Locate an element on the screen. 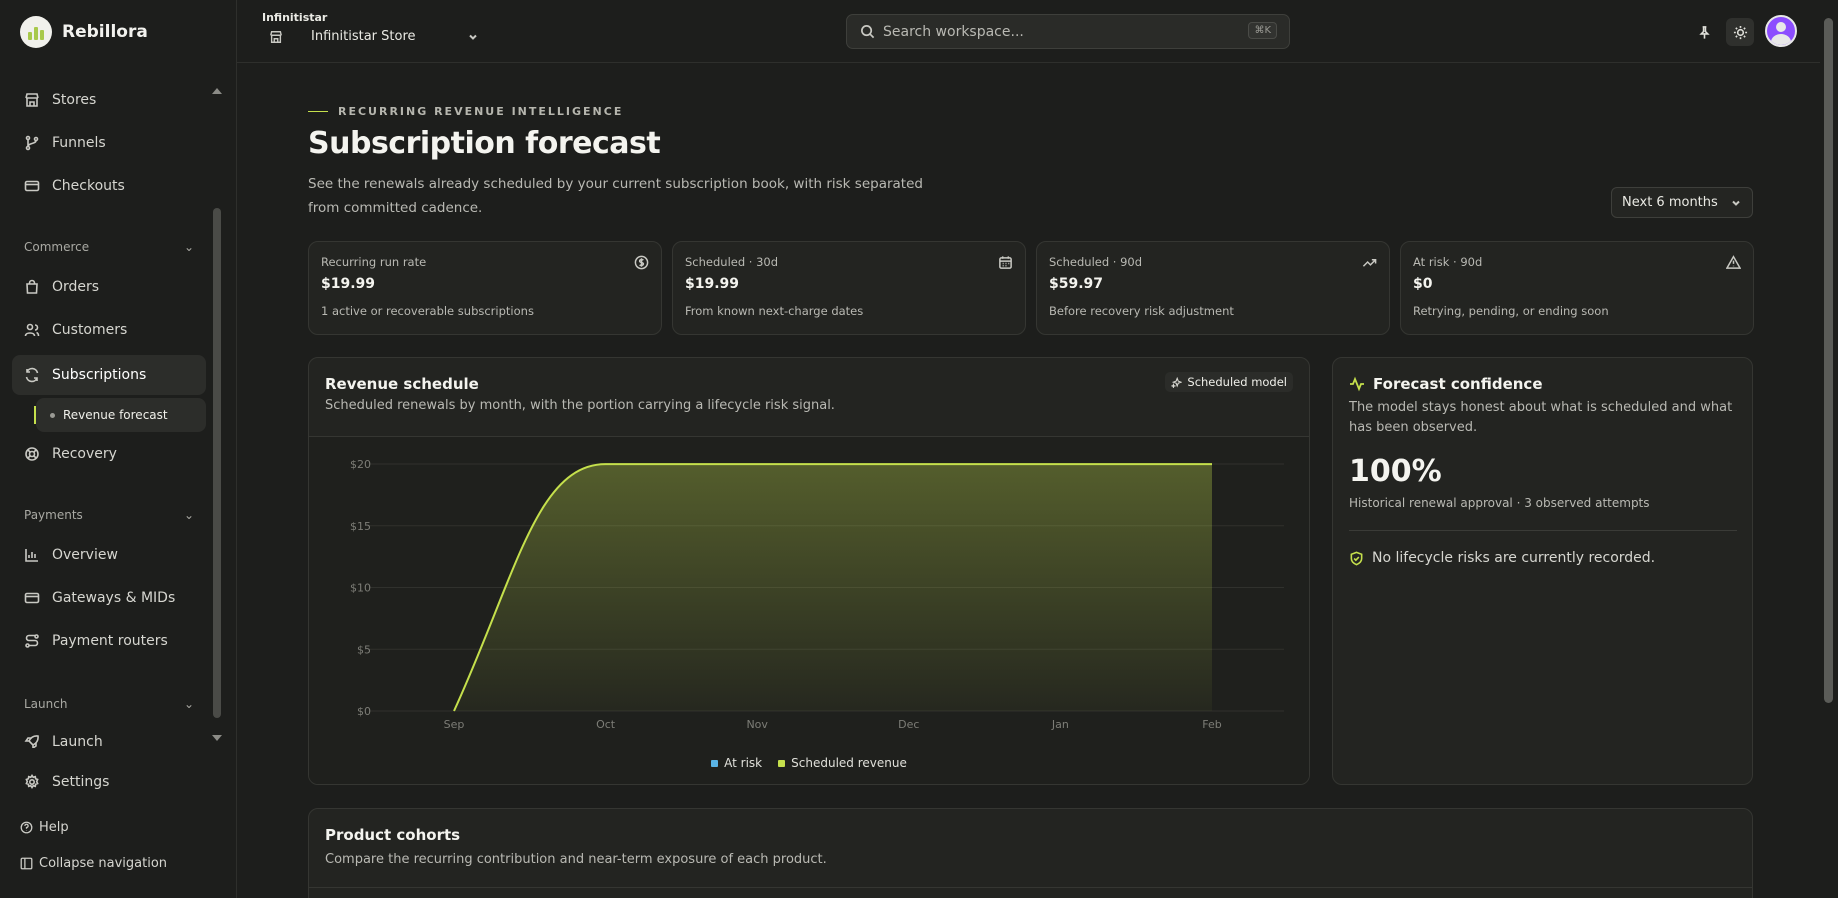 Image resolution: width=1838 pixels, height=898 pixels. chevron-down-icon: ⌄ is located at coordinates (188, 704).